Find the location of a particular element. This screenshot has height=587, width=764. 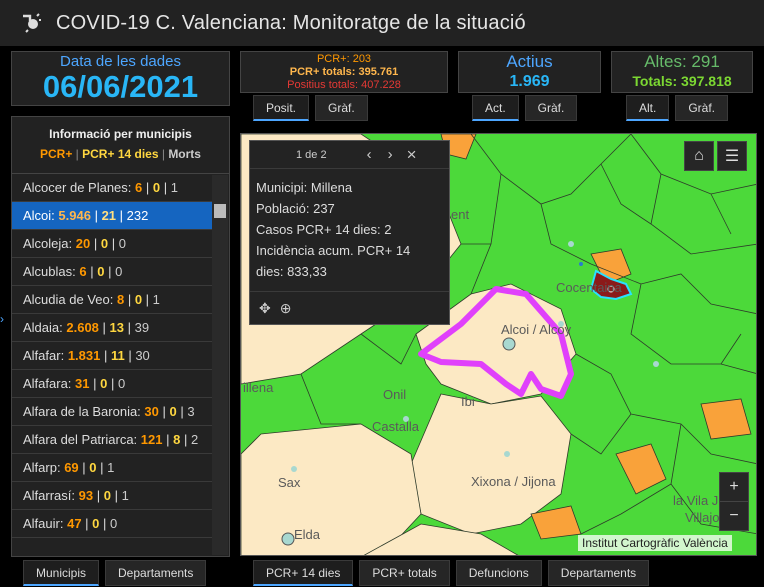

tab-act-graf: Gràf. is located at coordinates (551, 108).